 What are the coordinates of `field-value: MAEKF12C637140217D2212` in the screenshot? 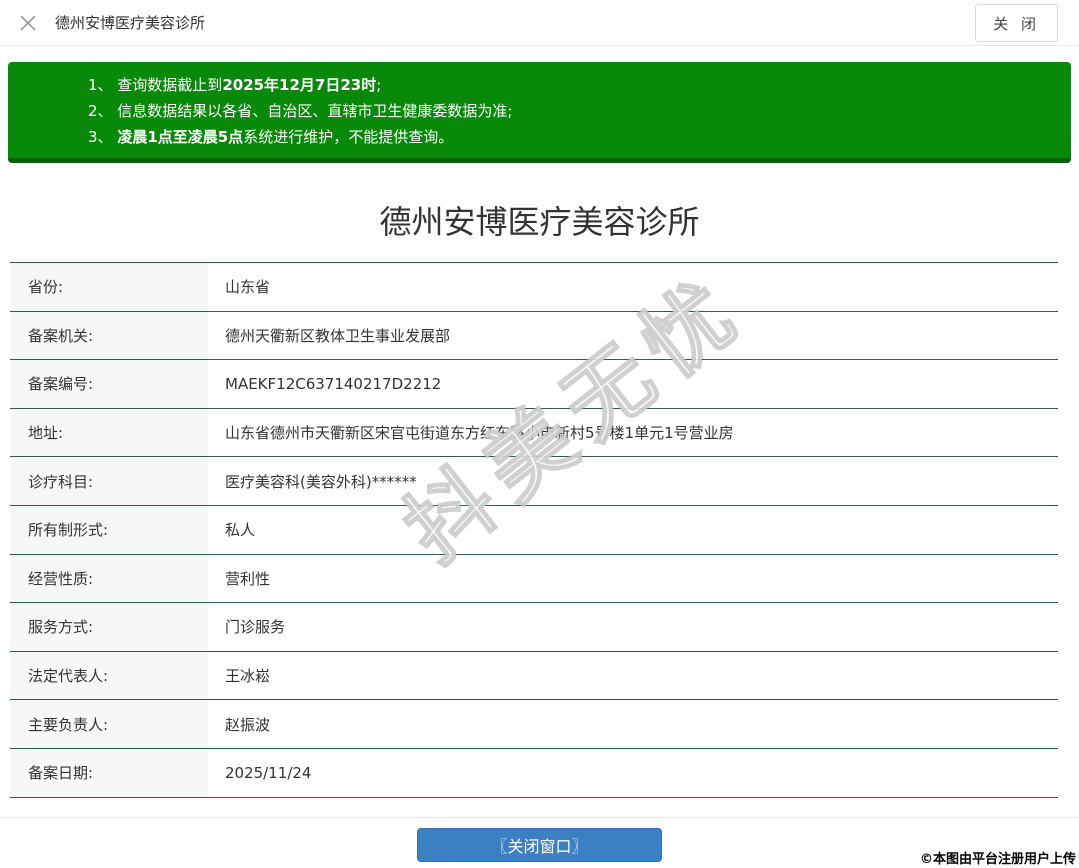 It's located at (633, 384).